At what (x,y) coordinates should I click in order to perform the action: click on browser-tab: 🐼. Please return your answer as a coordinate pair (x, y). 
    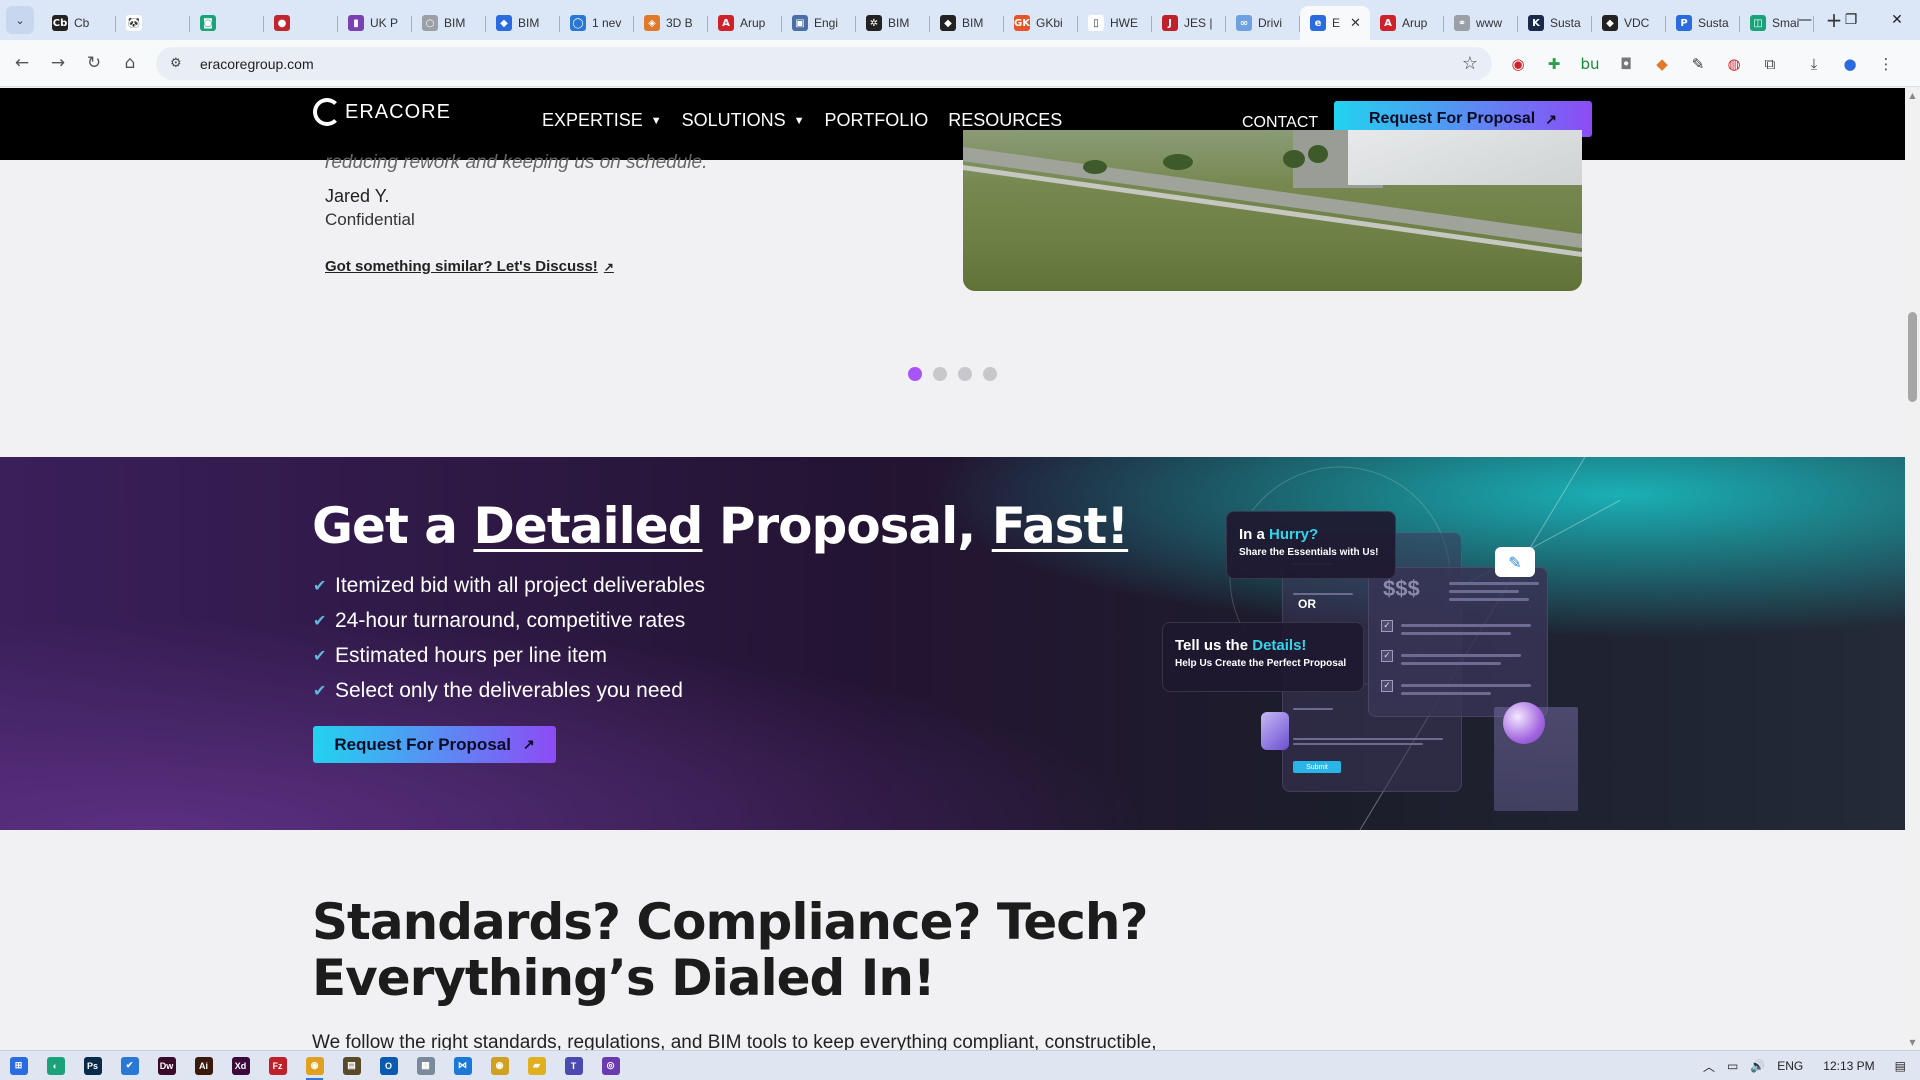
    Looking at the image, I should click on (153, 23).